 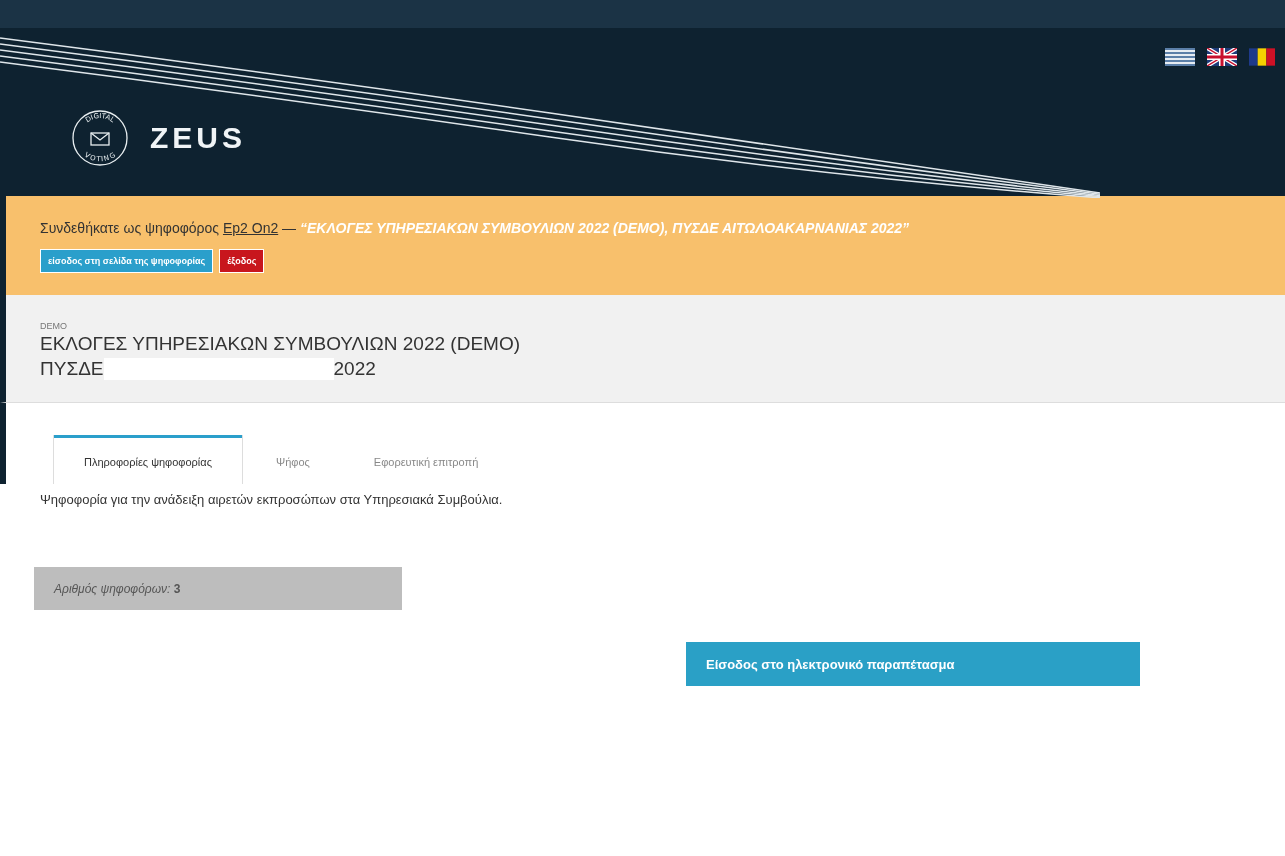 What do you see at coordinates (127, 261) in the screenshot?
I see `voting-page-button: είσοδος στη σελίδα της ψηφοφορίας` at bounding box center [127, 261].